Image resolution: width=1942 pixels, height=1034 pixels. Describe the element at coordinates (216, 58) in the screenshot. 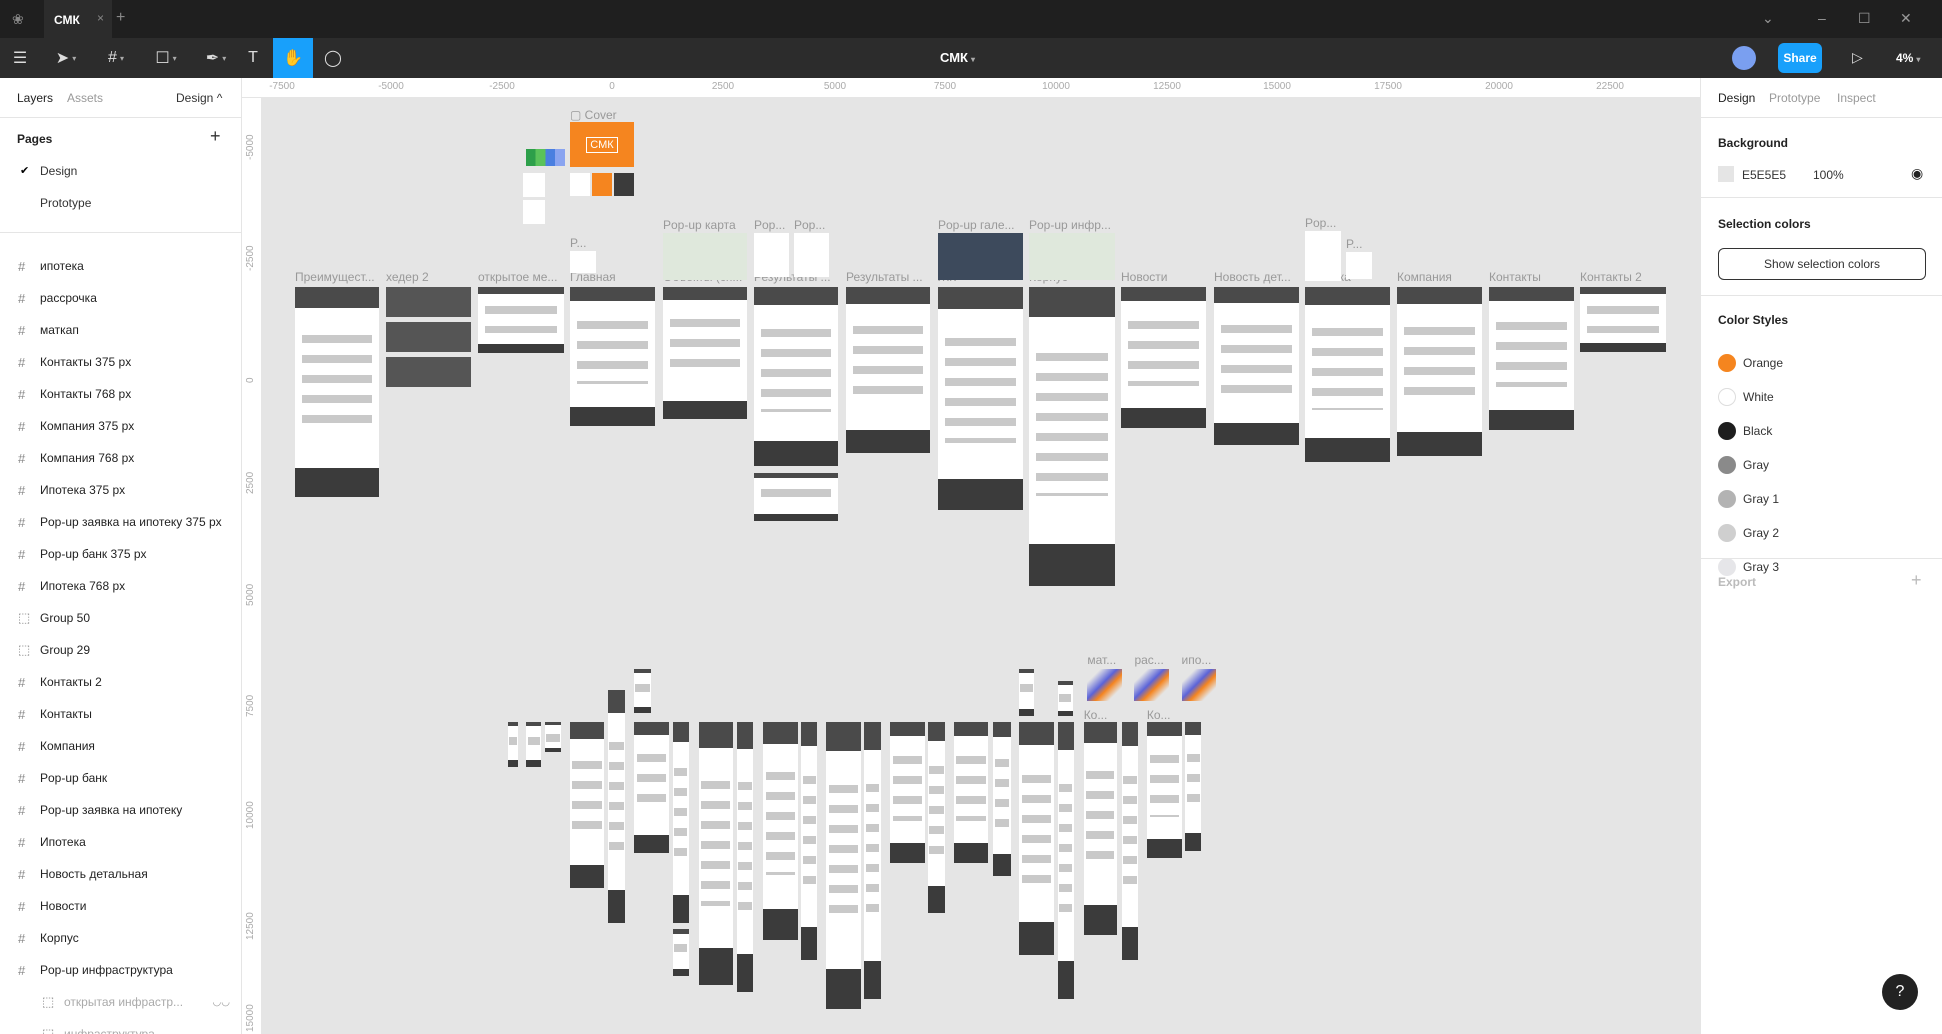

I see `pen-tool: ✒ ▾` at that location.